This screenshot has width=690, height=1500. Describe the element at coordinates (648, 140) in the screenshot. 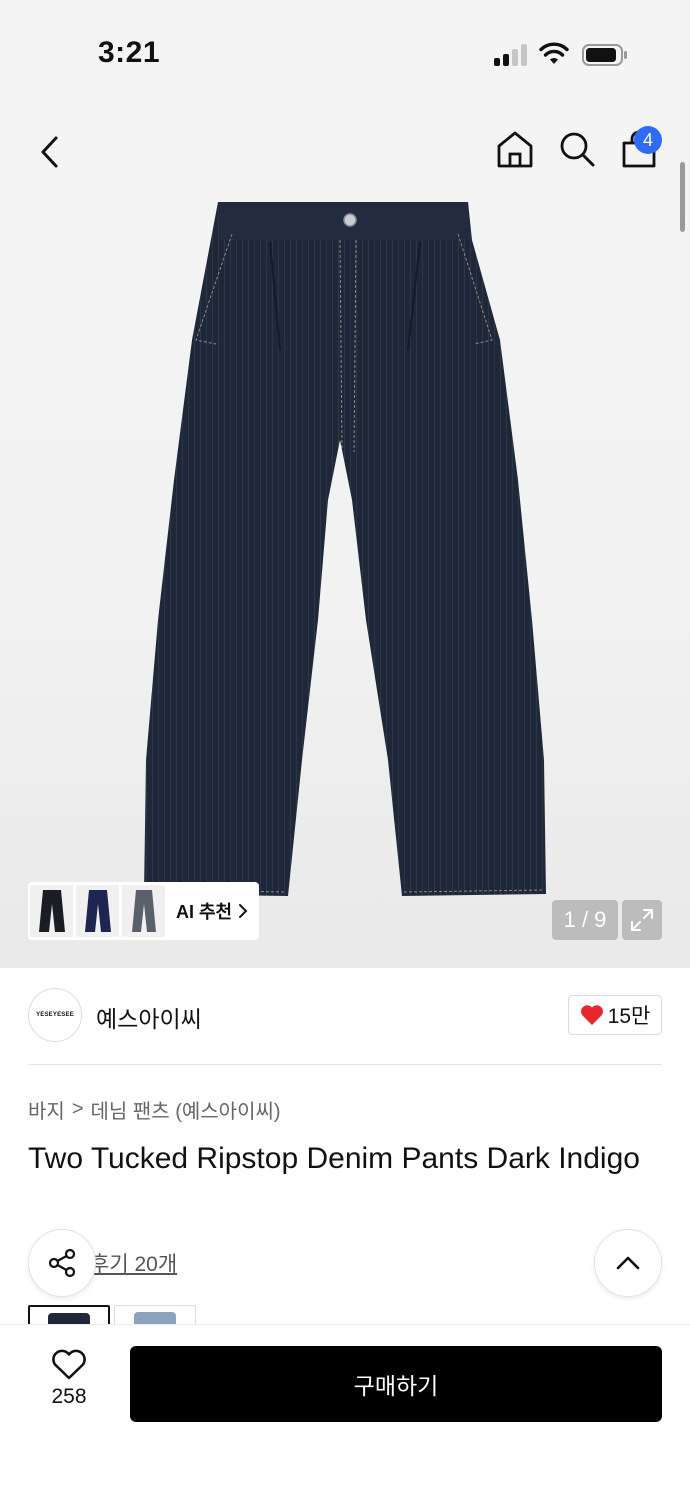

I see `cart-count-badge: 4` at that location.